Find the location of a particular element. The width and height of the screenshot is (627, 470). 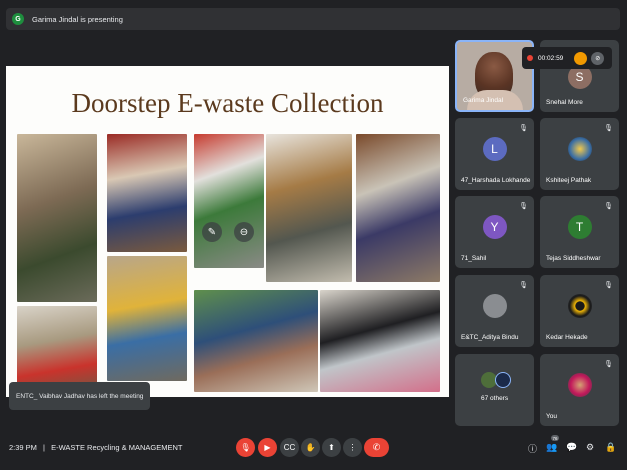

info-icon: ⓘ is located at coordinates (532, 448).